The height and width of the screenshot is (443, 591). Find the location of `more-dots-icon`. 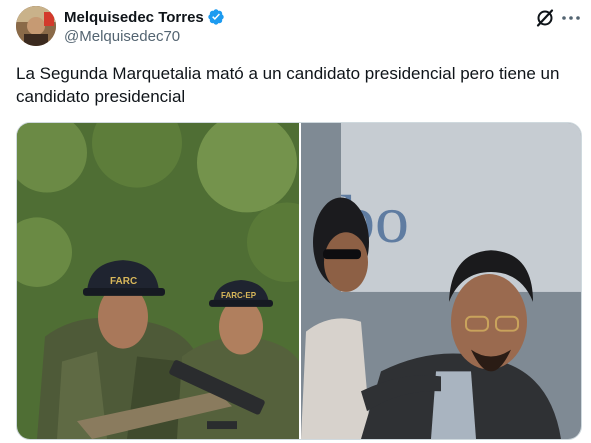

more-dots-icon is located at coordinates (571, 18).